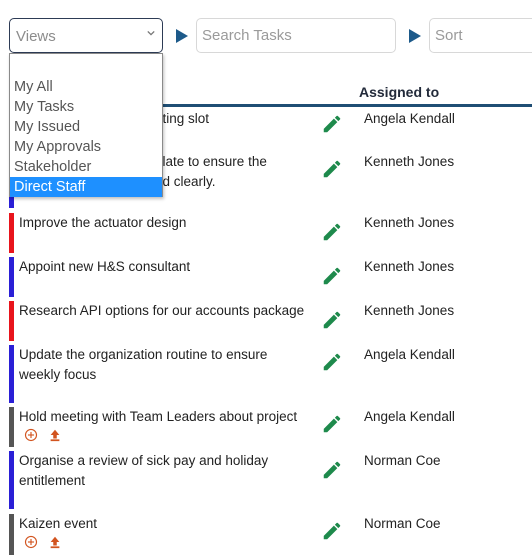 The width and height of the screenshot is (532, 555). What do you see at coordinates (86, 107) in the screenshot?
I see `views-option-my-tasks: My Tasks` at bounding box center [86, 107].